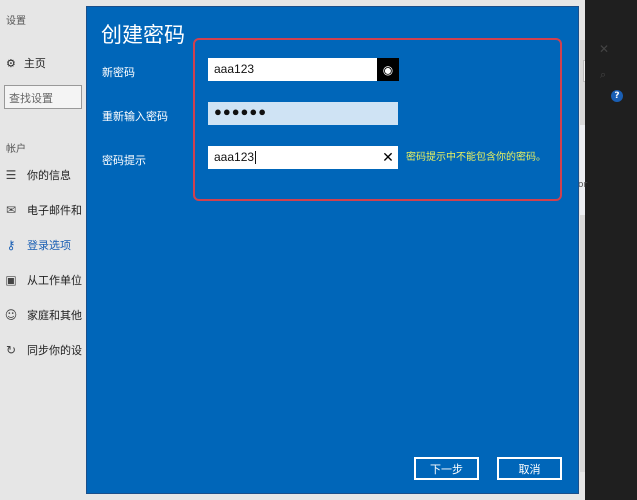 The image size is (637, 500). I want to click on nav-your-info: ☰ 你的信息, so click(37, 175).